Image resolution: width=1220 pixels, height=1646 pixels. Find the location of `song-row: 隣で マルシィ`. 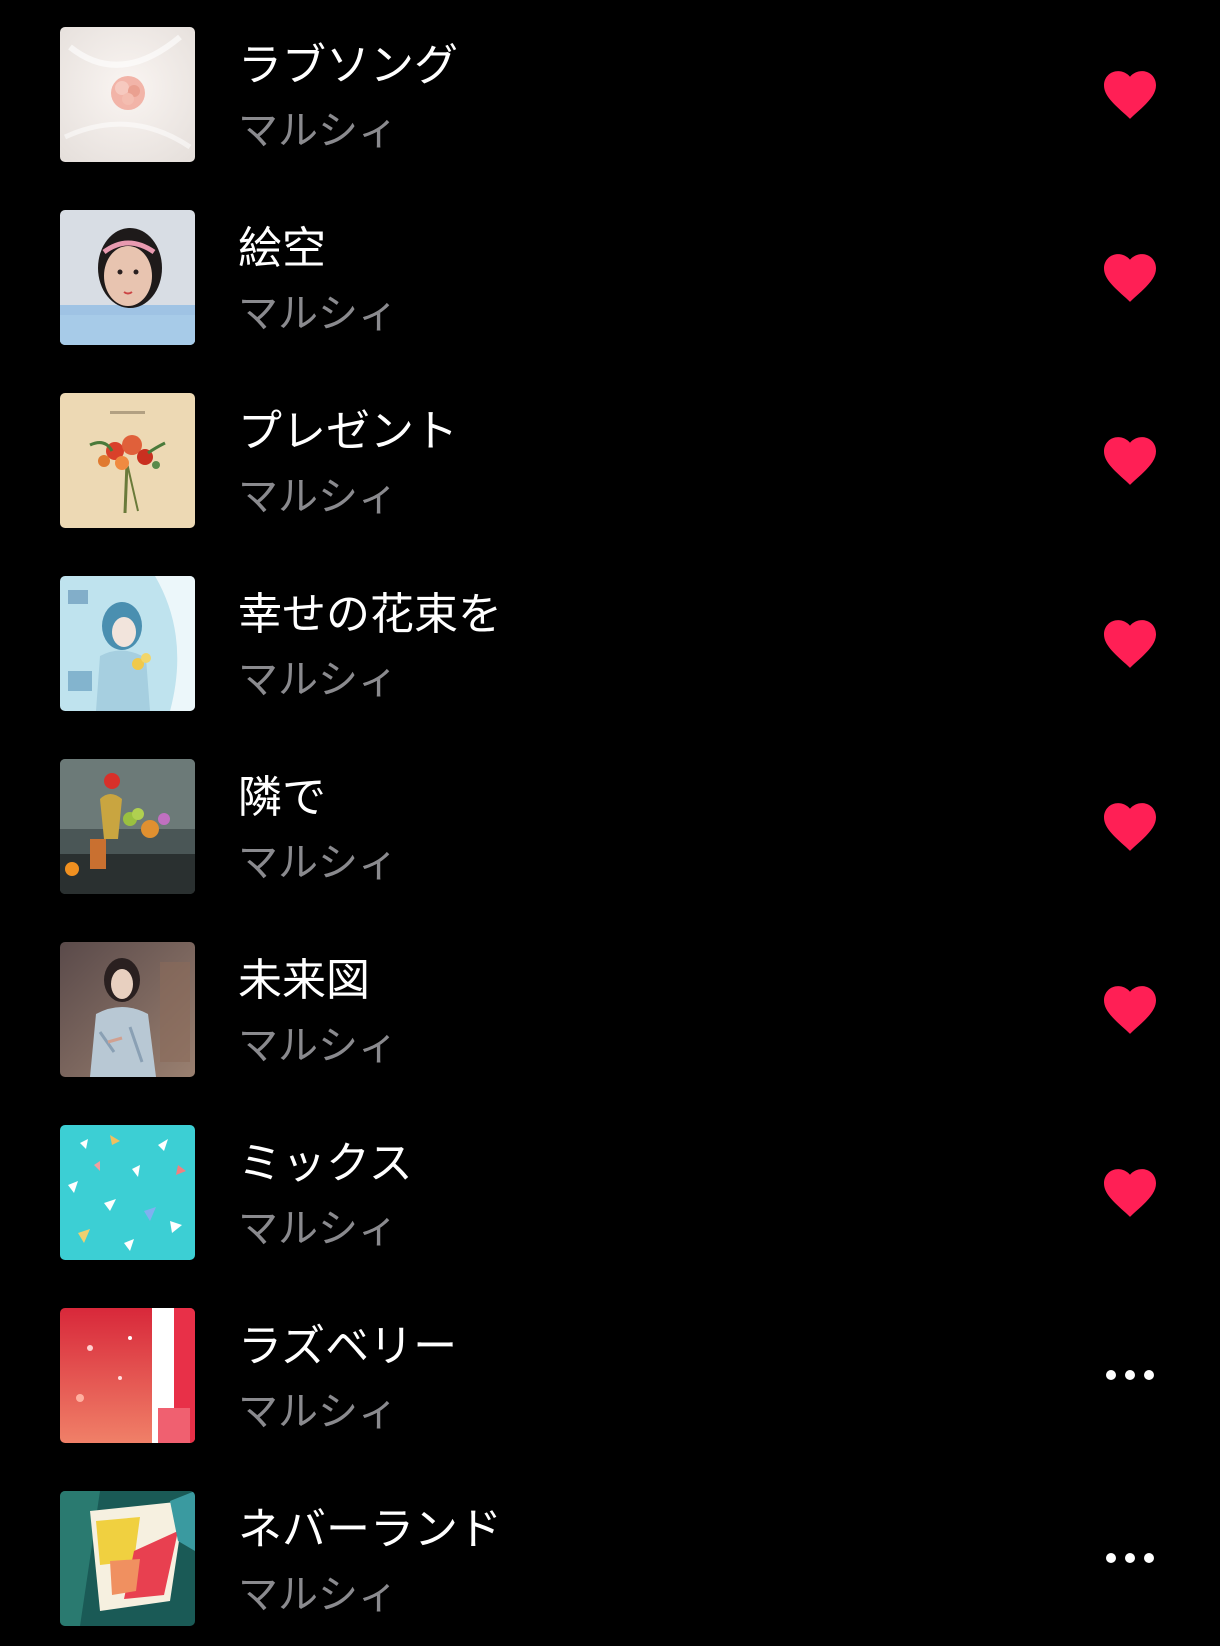

song-row: 隣で マルシィ is located at coordinates (610, 823).